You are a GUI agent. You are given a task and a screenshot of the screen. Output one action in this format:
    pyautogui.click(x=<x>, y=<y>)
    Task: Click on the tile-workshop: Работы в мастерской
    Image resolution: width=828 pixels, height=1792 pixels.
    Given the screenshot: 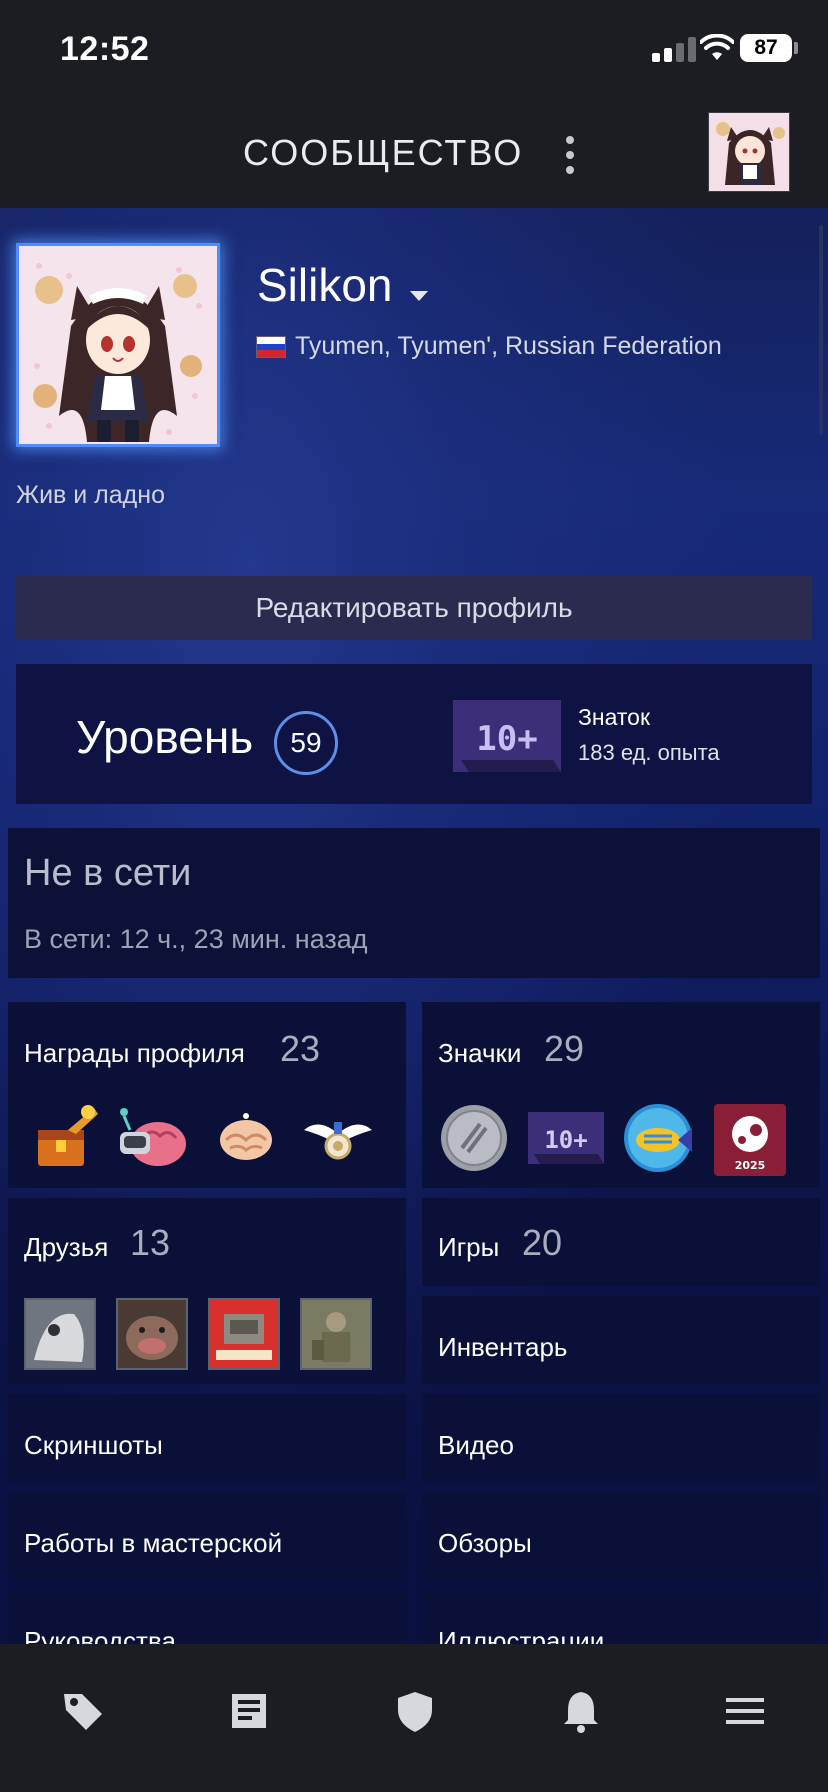 What is the action you would take?
    pyautogui.click(x=207, y=1536)
    